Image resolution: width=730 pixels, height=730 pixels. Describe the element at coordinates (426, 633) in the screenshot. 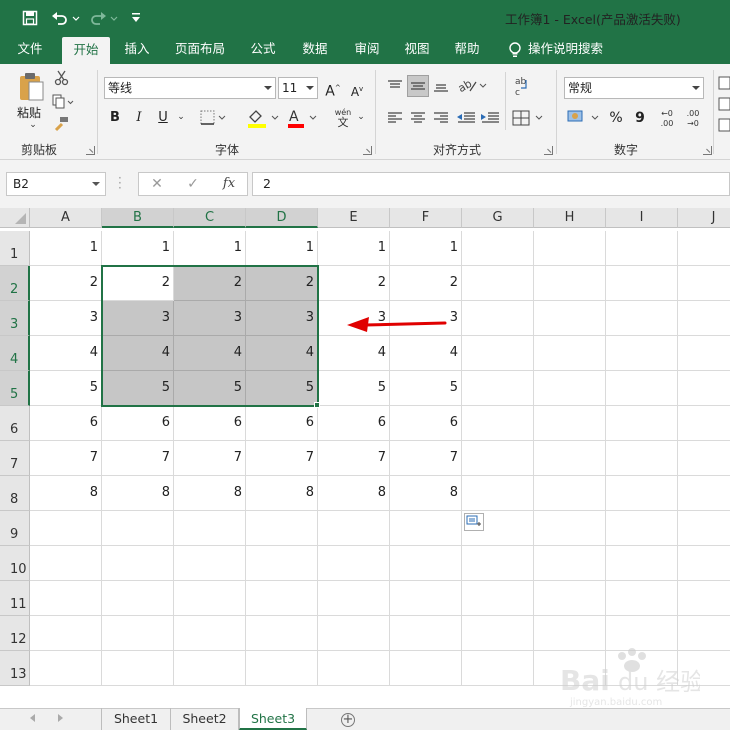

I see `cell-f12` at that location.